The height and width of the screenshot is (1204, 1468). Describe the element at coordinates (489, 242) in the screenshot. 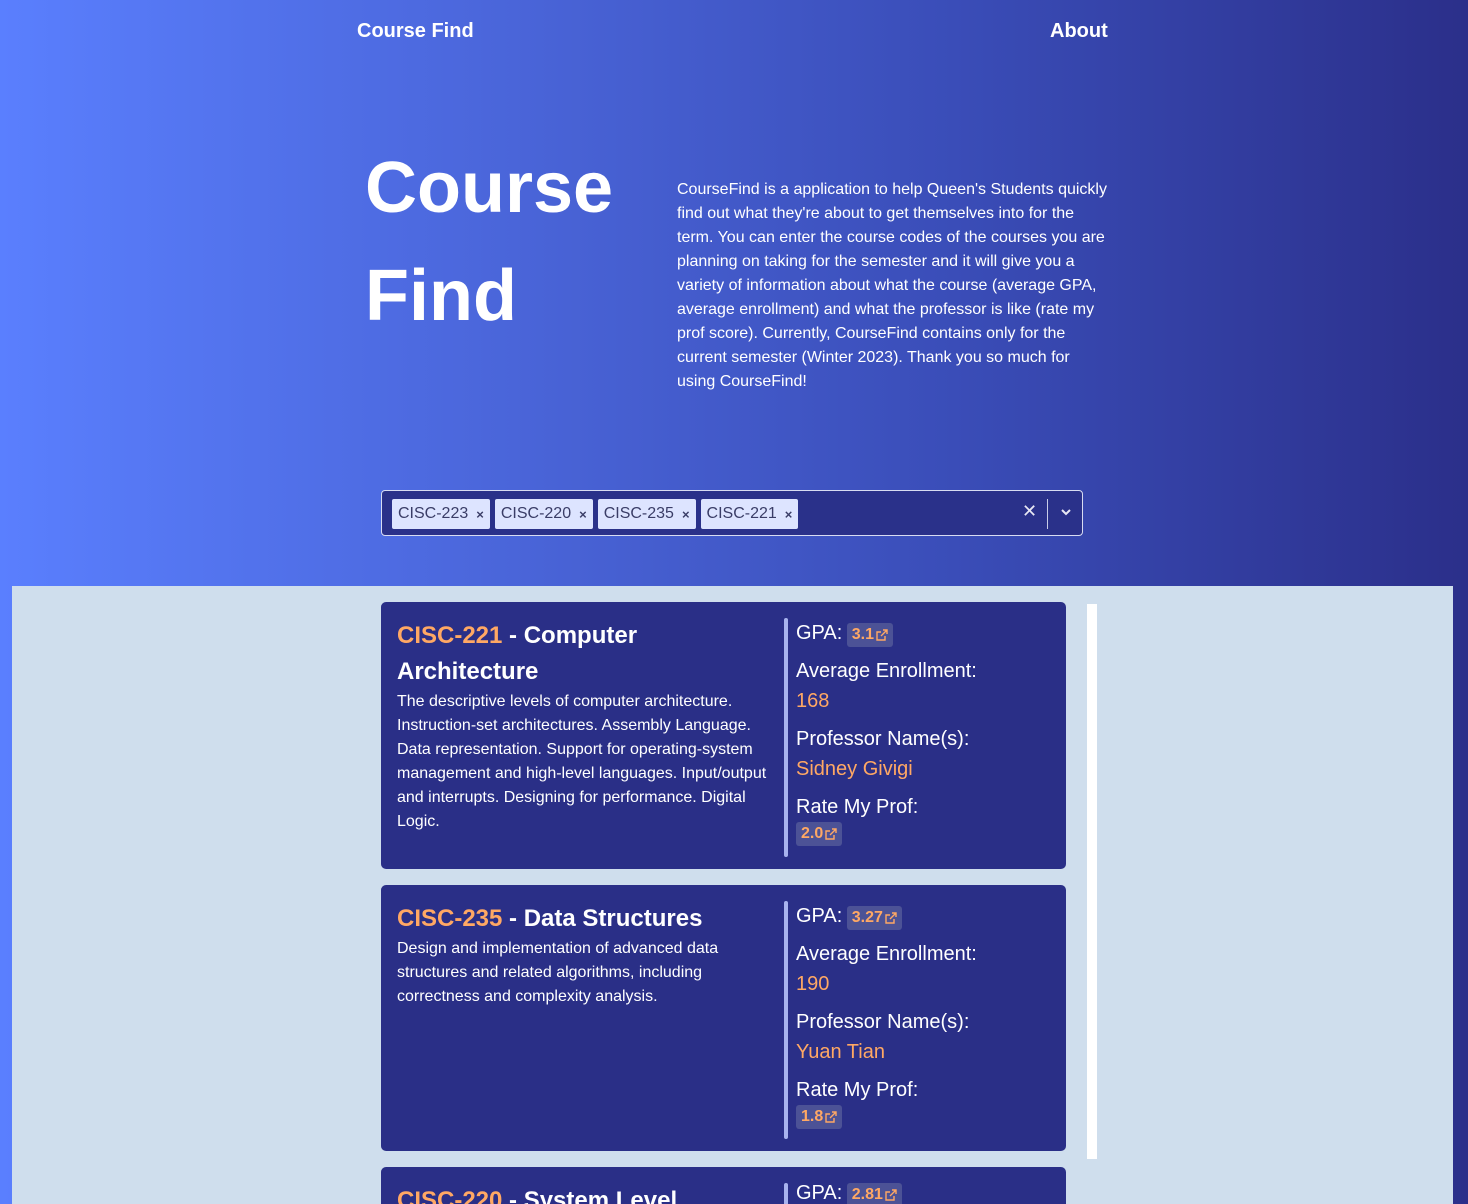

I see `hero-title: Course Find` at that location.